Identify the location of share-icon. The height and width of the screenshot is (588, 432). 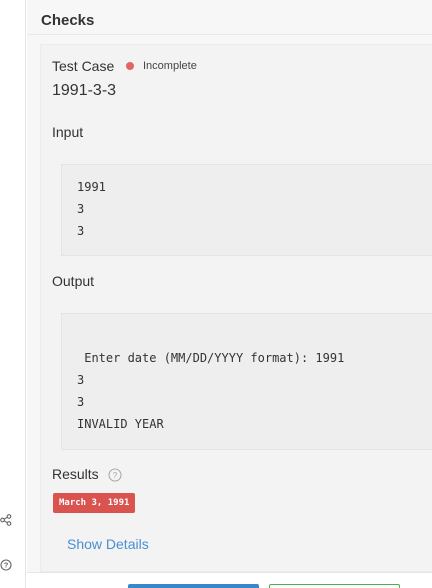
(6, 520).